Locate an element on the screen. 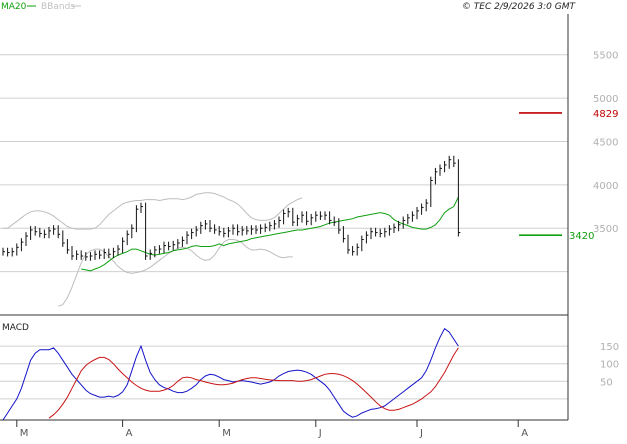 This screenshot has width=627, height=444. ma20-legend-label: MA20 is located at coordinates (14, 7).